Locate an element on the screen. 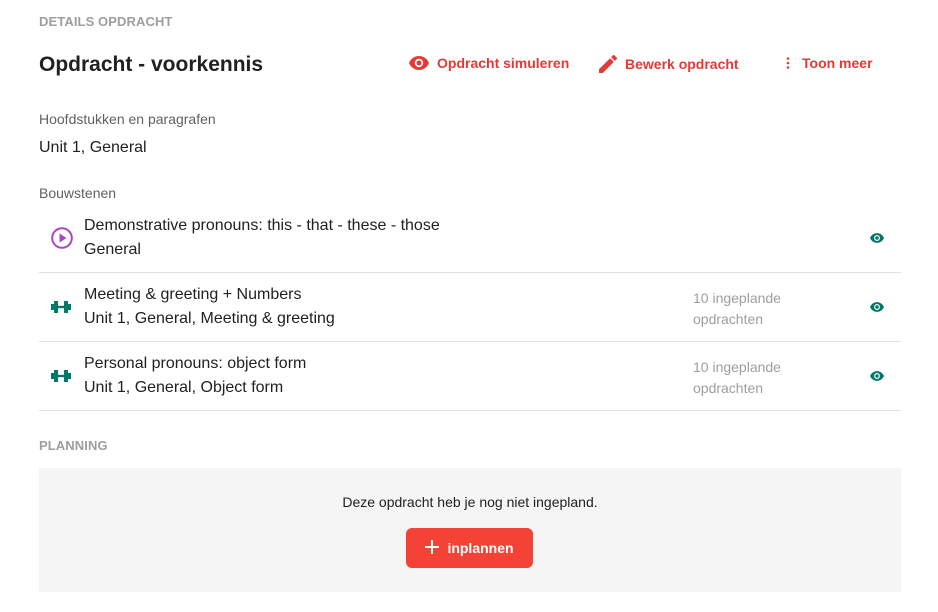 The width and height of the screenshot is (938, 612). simulate-assignment-label: Opdracht simuleren is located at coordinates (503, 63).